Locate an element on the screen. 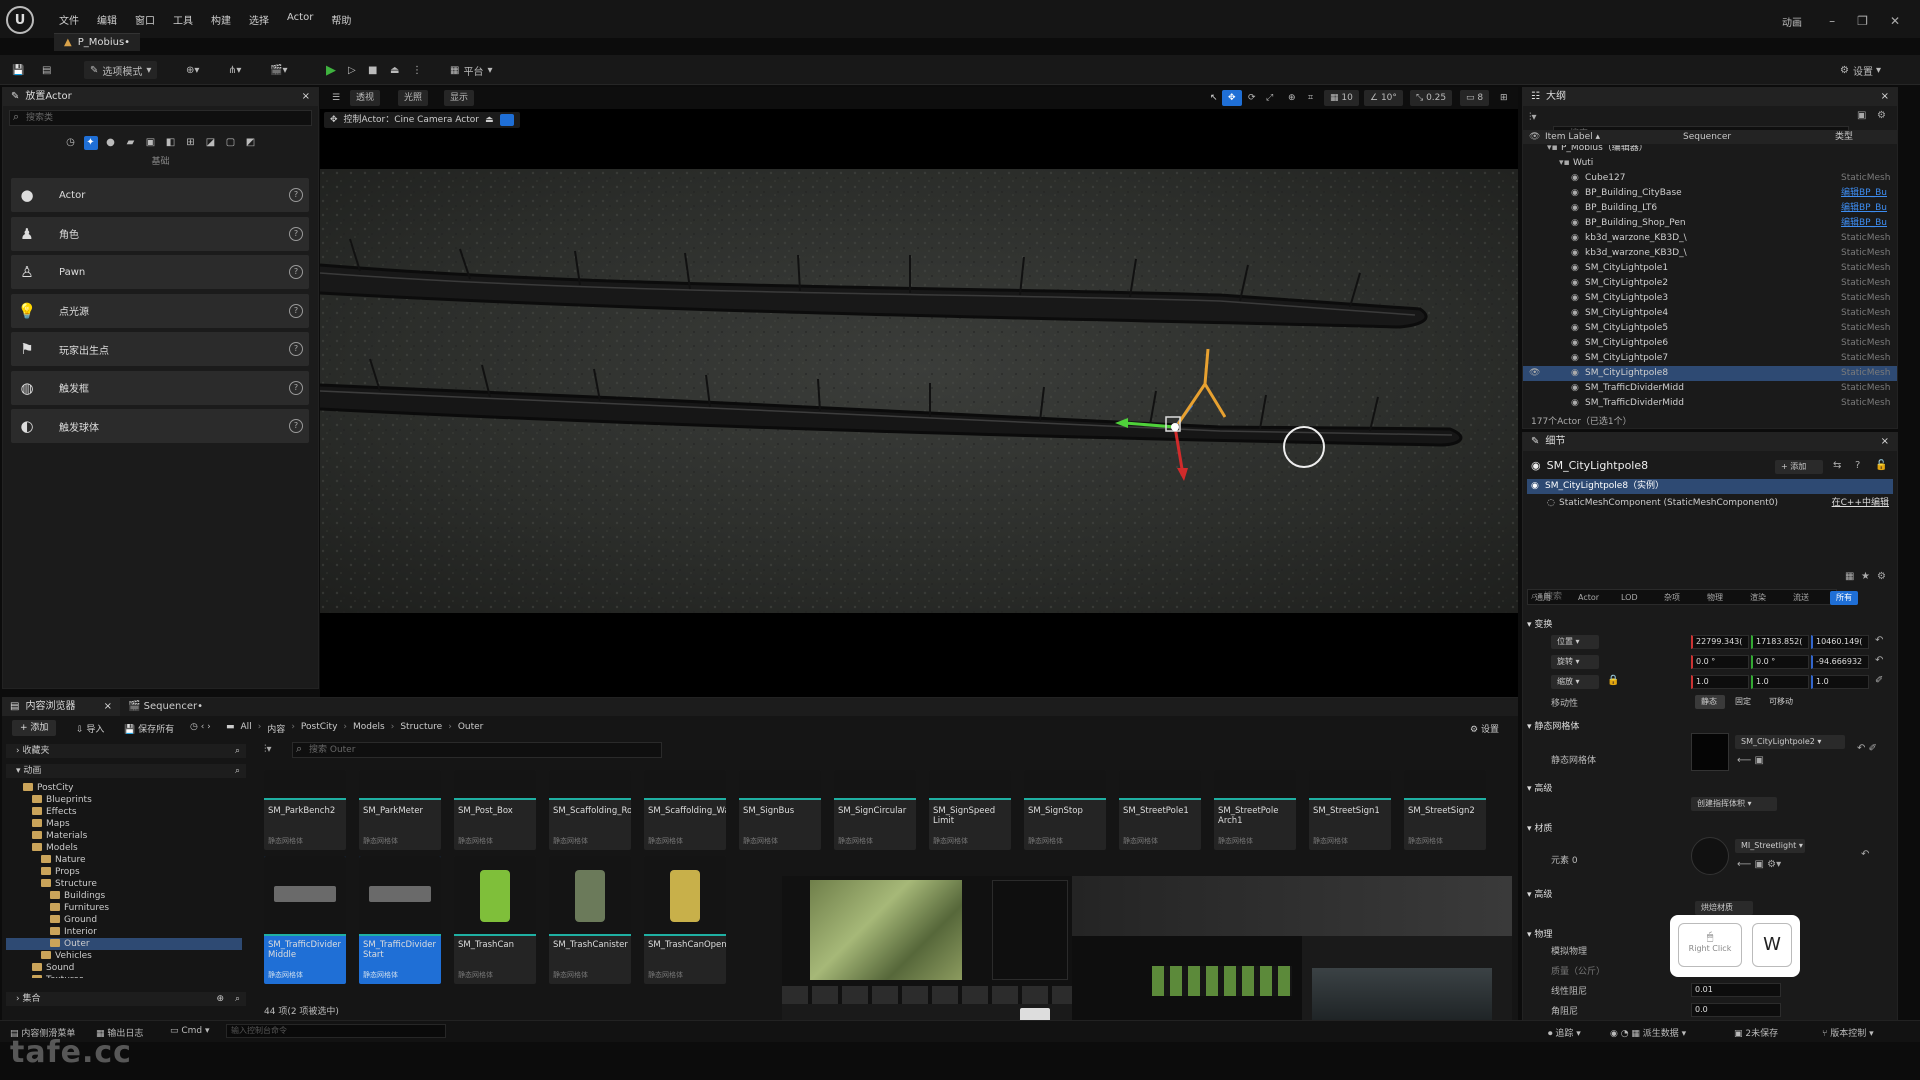 Image resolution: width=1920 pixels, height=1080 pixels. folder-item: Materials is located at coordinates (124, 836).